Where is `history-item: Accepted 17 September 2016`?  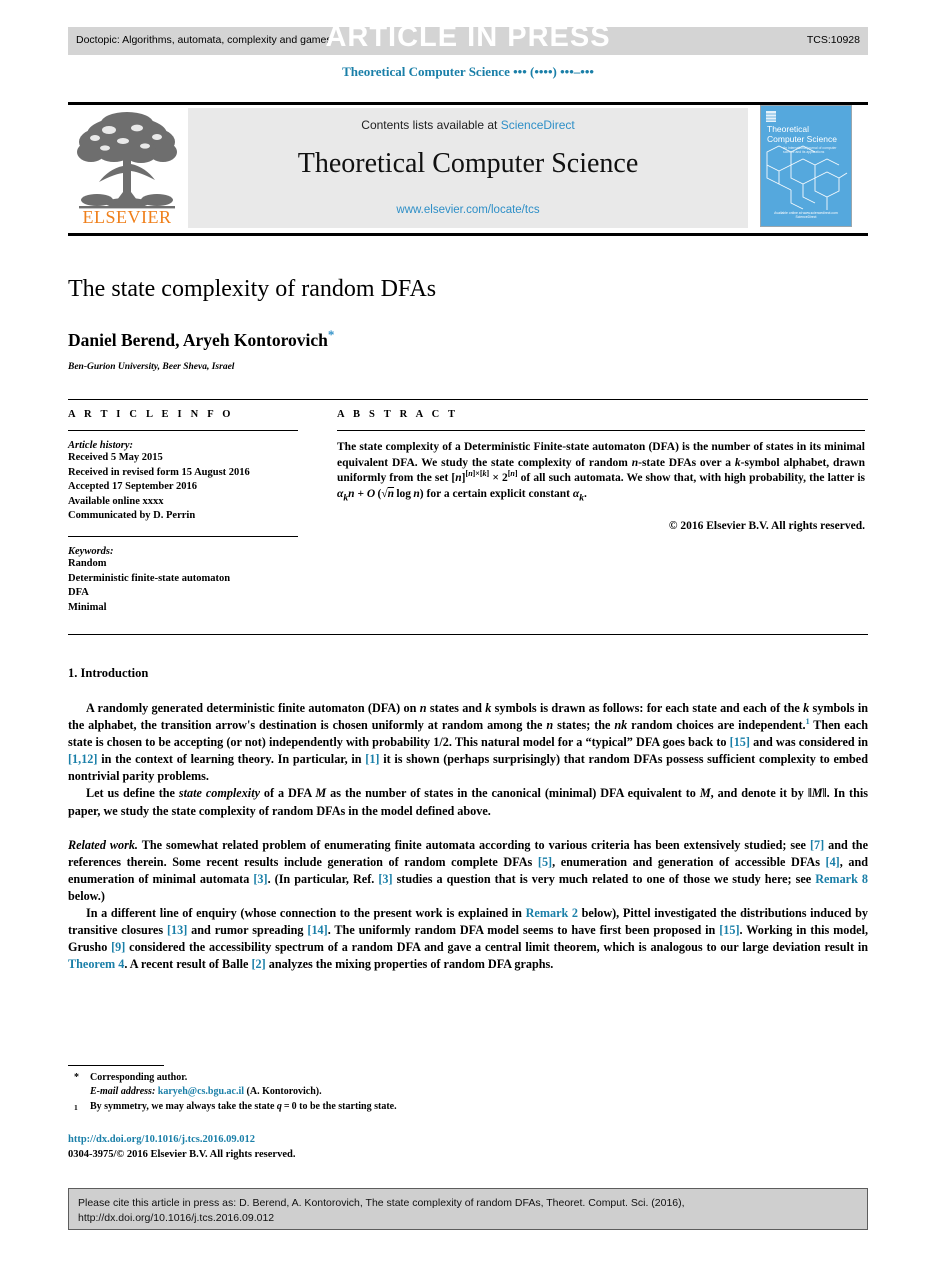
history-item: Accepted 17 September 2016 is located at coordinates (132, 487).